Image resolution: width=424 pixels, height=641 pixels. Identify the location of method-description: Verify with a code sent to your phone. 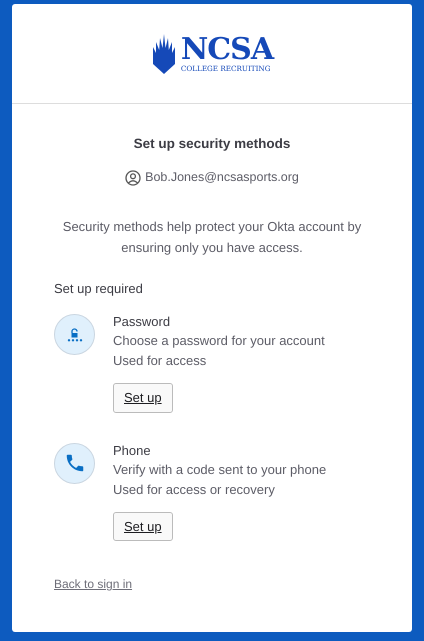
(219, 469).